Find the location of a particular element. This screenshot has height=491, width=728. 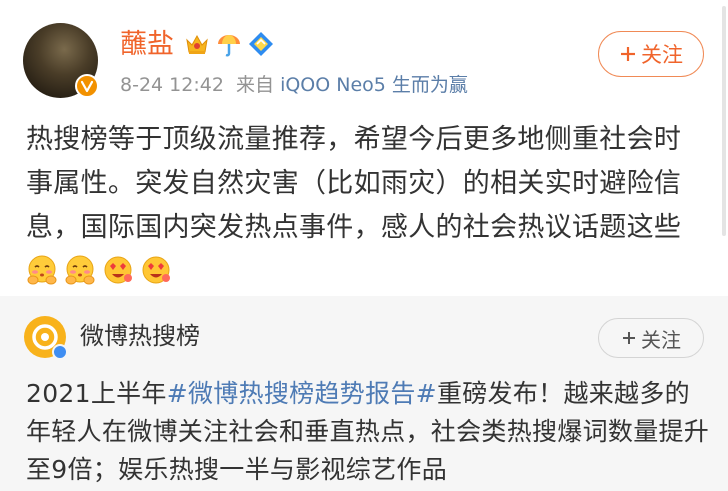

follow-label: 关注 is located at coordinates (662, 55).